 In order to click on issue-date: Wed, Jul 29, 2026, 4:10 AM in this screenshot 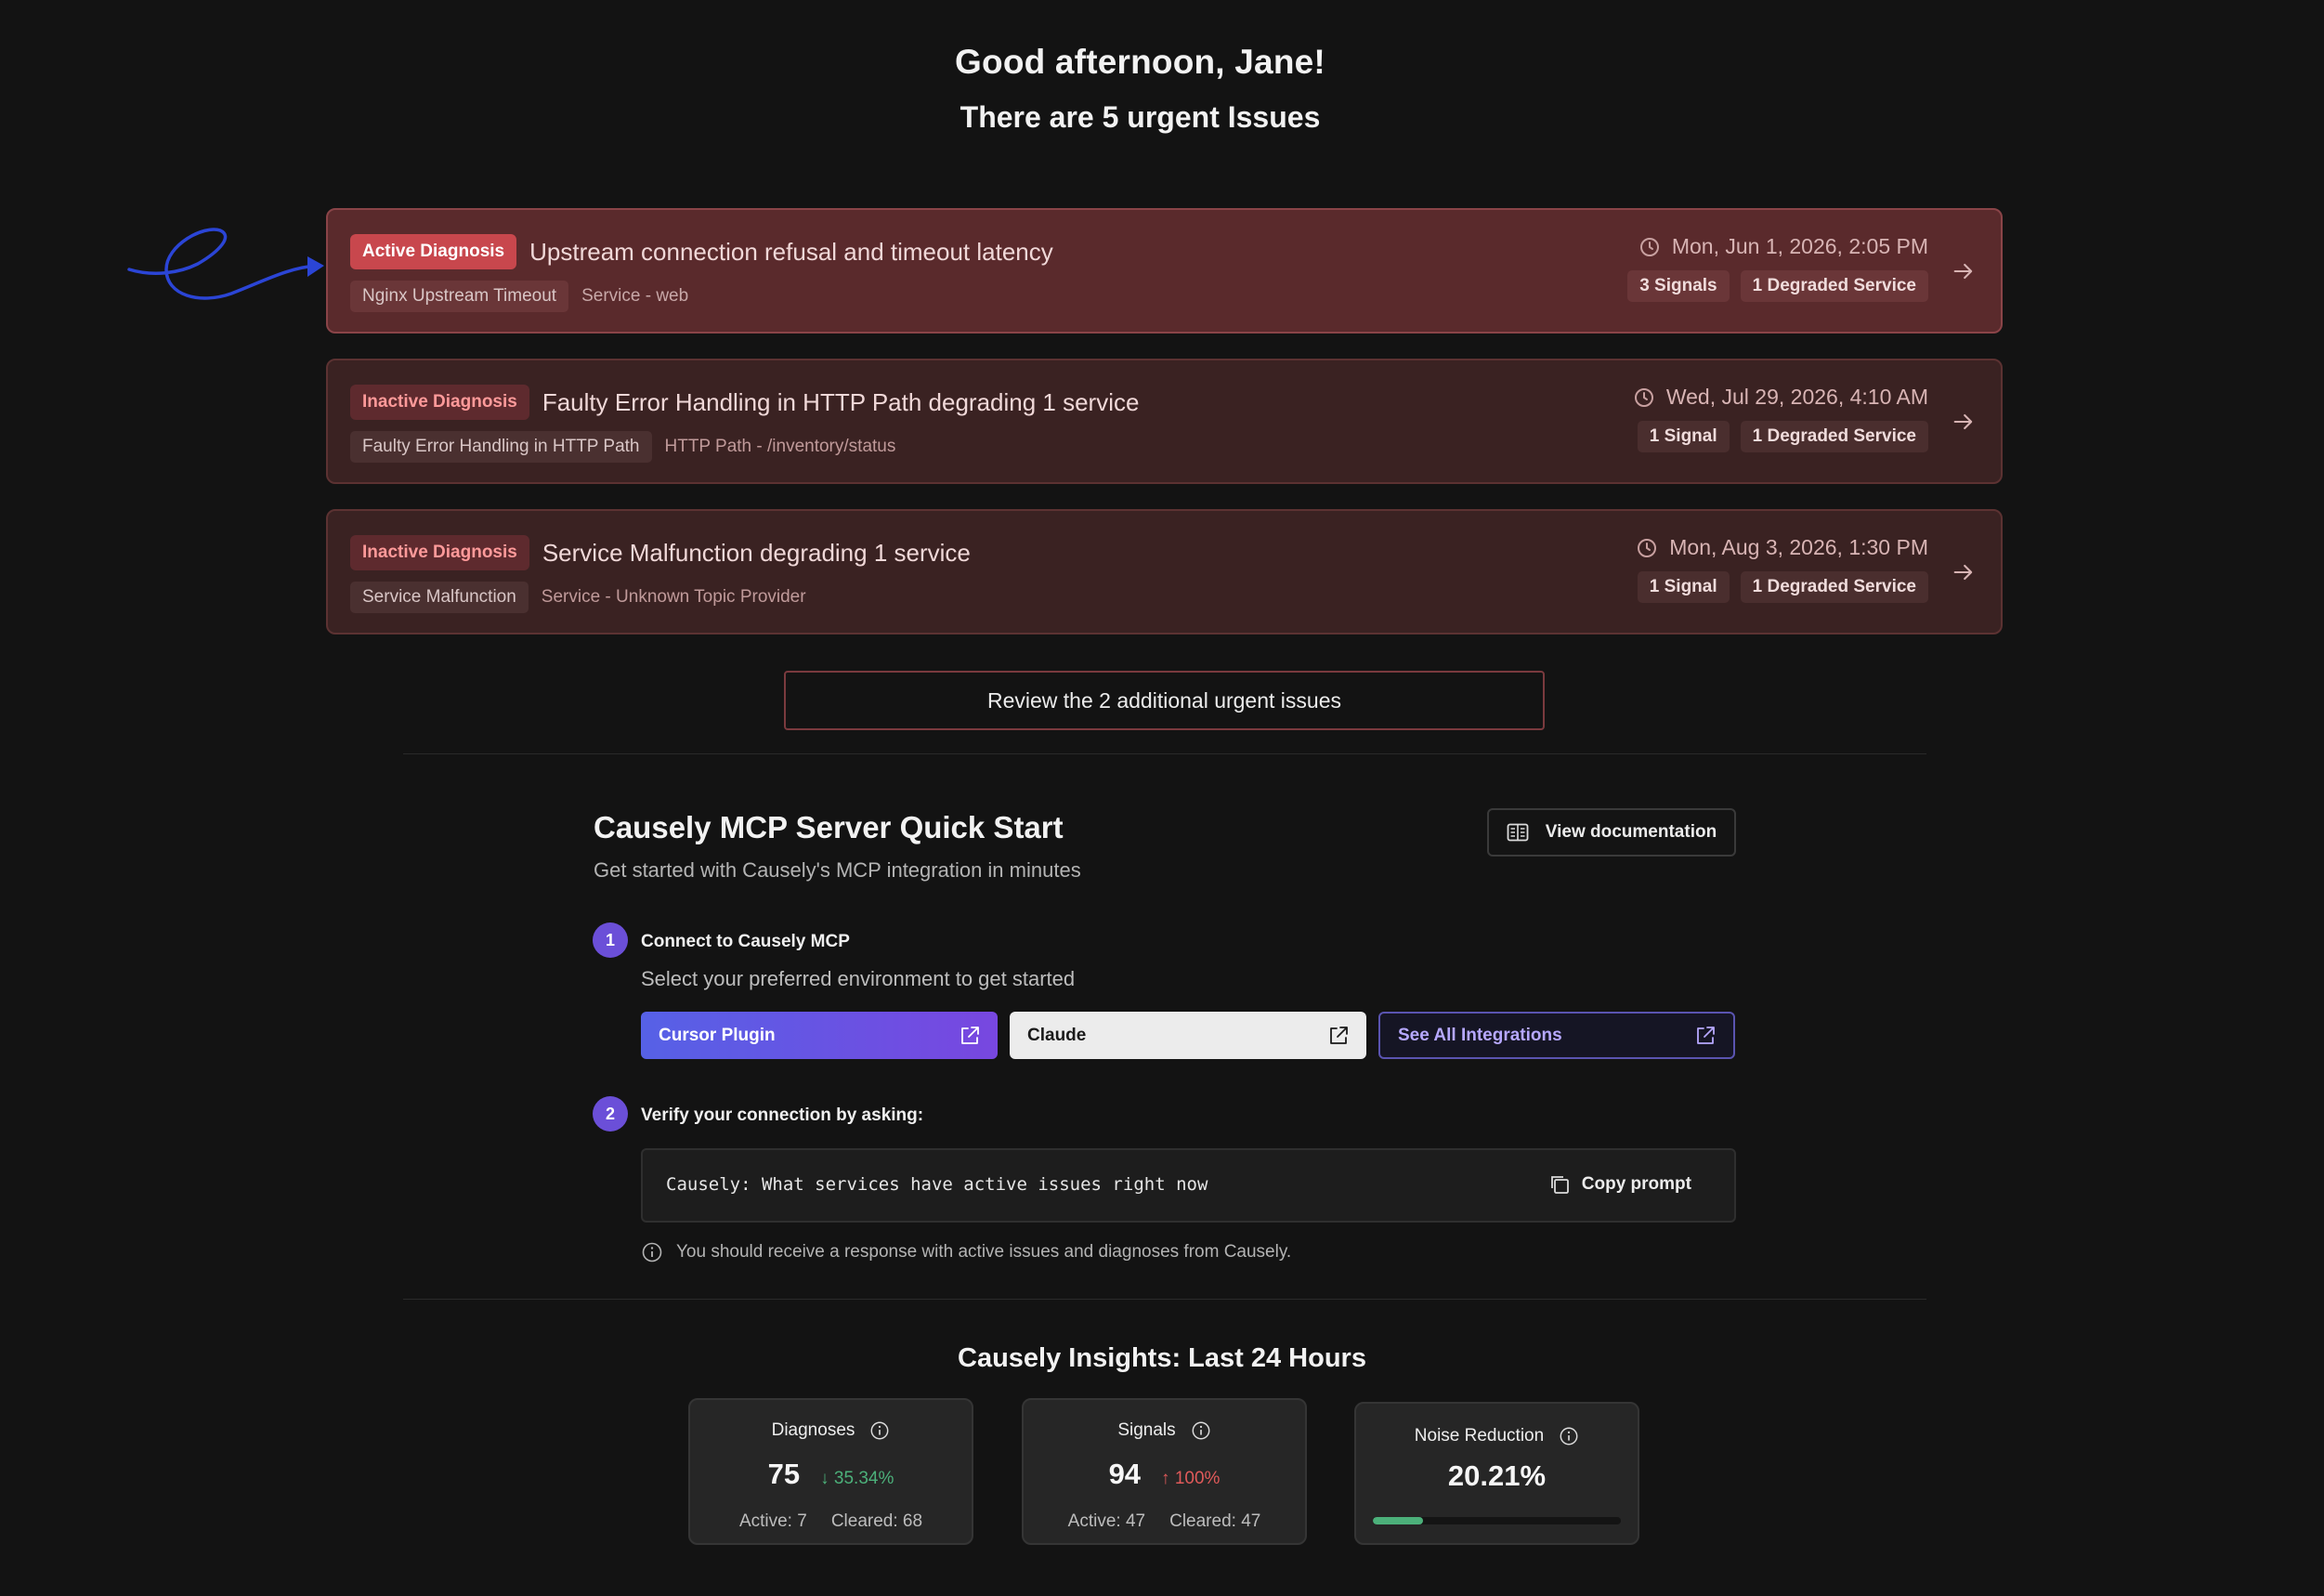, I will do `click(1796, 397)`.